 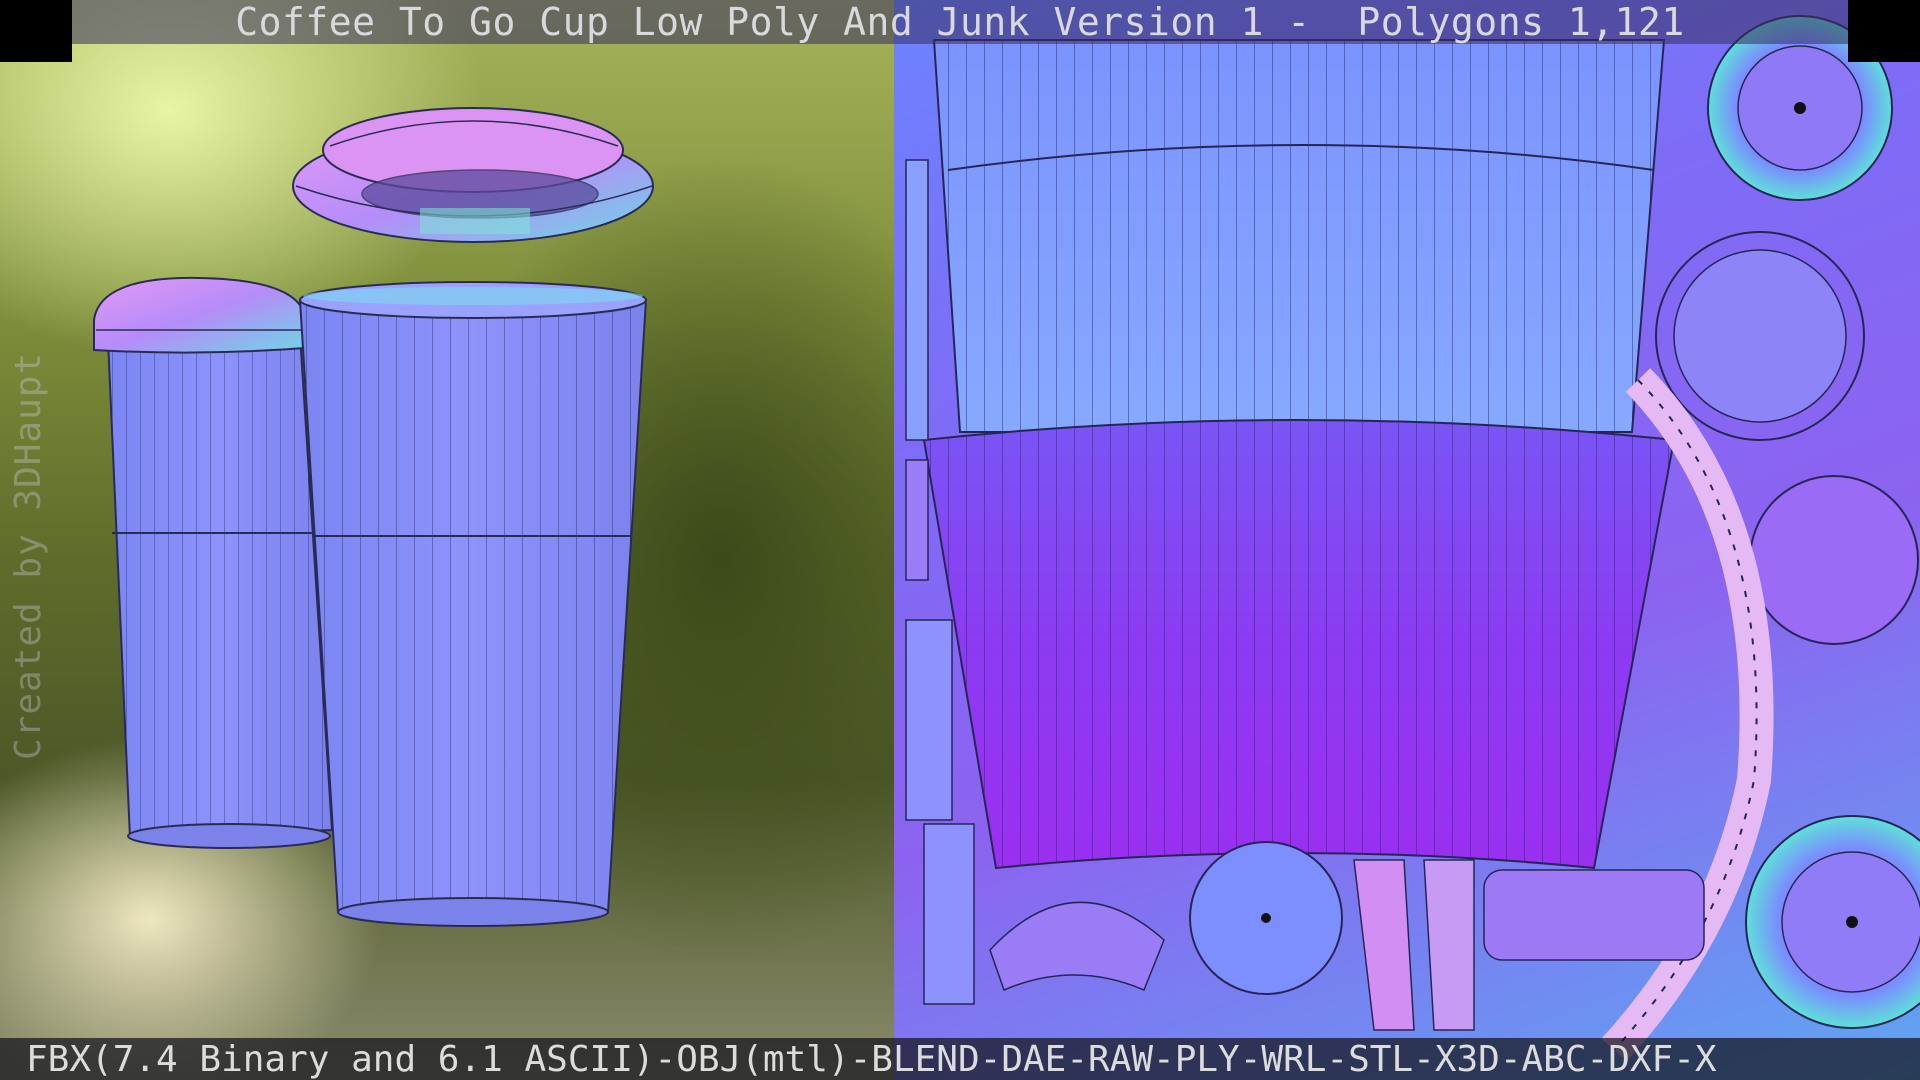 What do you see at coordinates (1347, 936) in the screenshot?
I see `uv-bottom-pieces` at bounding box center [1347, 936].